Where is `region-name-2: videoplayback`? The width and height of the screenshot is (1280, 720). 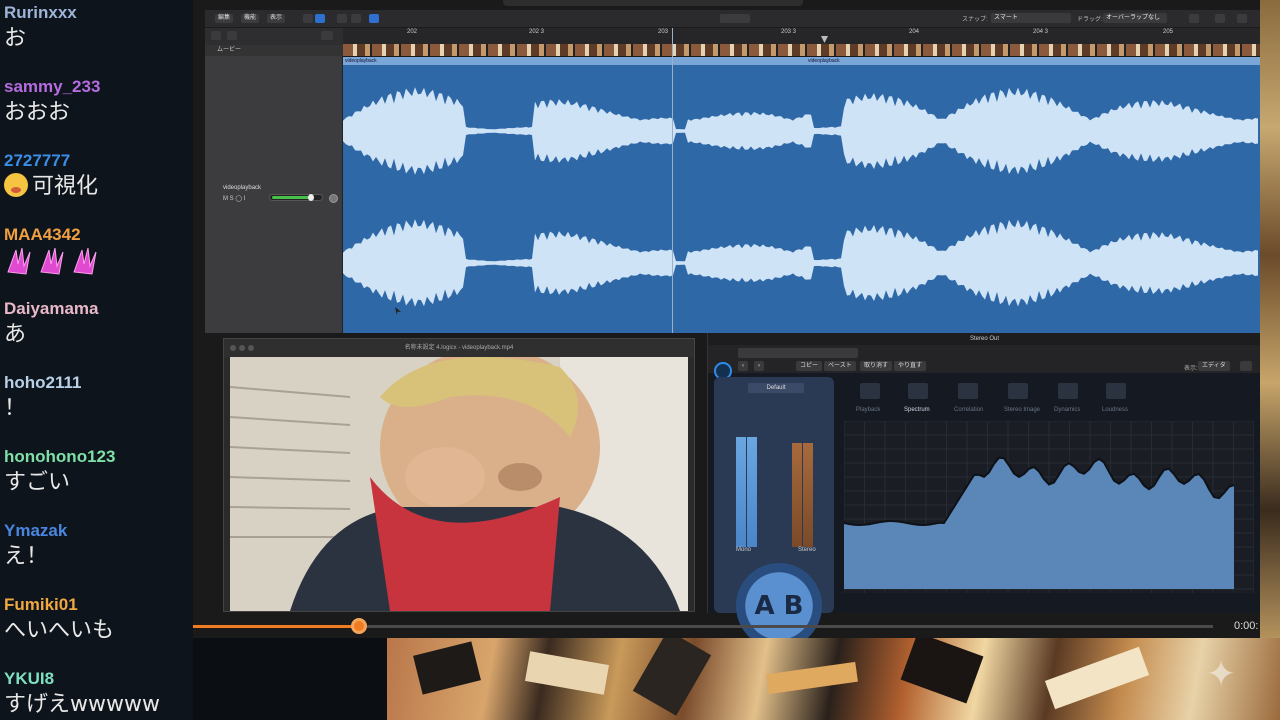
region-name-2: videoplayback is located at coordinates (824, 61).